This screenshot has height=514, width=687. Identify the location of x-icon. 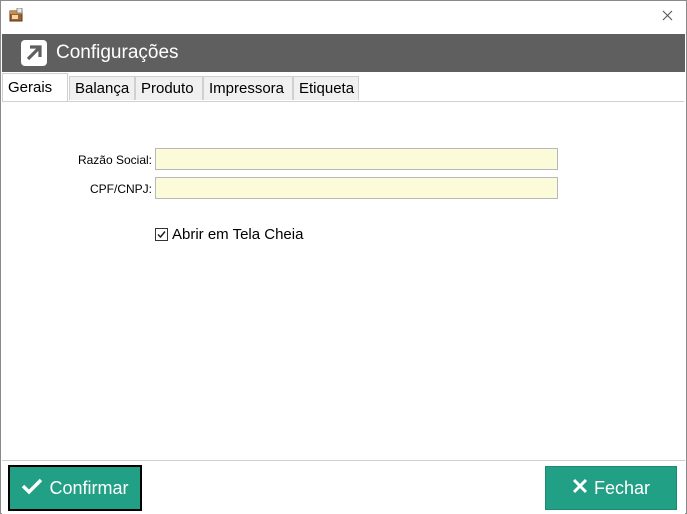
(580, 488).